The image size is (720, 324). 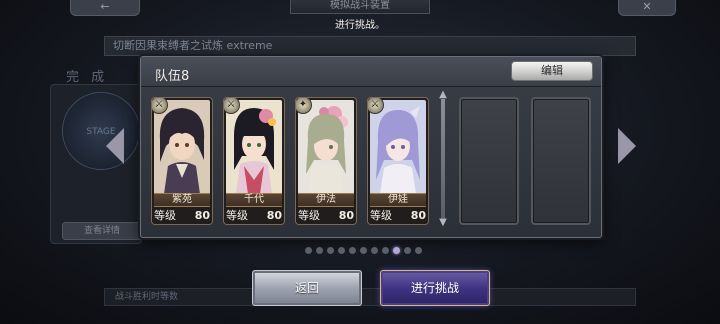 I want to click on screen-subtitle: 进行挑战。, so click(x=360, y=25).